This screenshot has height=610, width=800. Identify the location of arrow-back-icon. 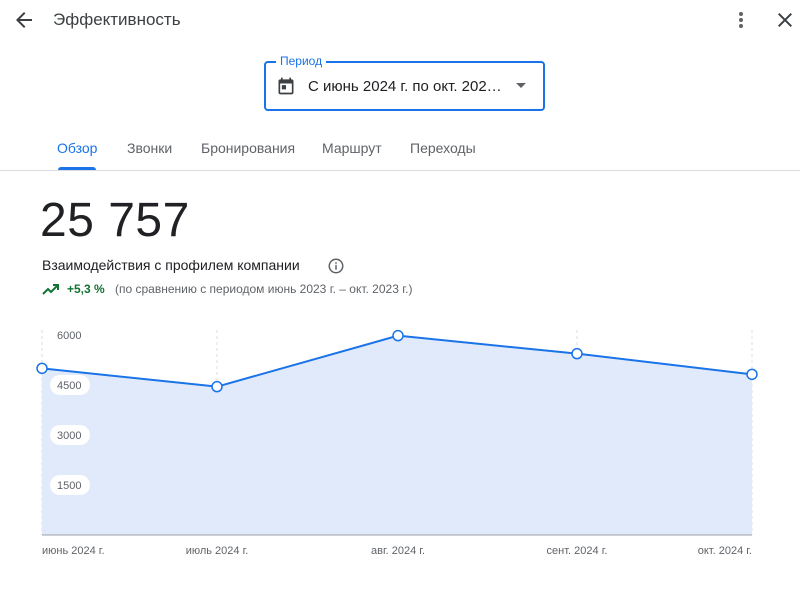
(24, 20).